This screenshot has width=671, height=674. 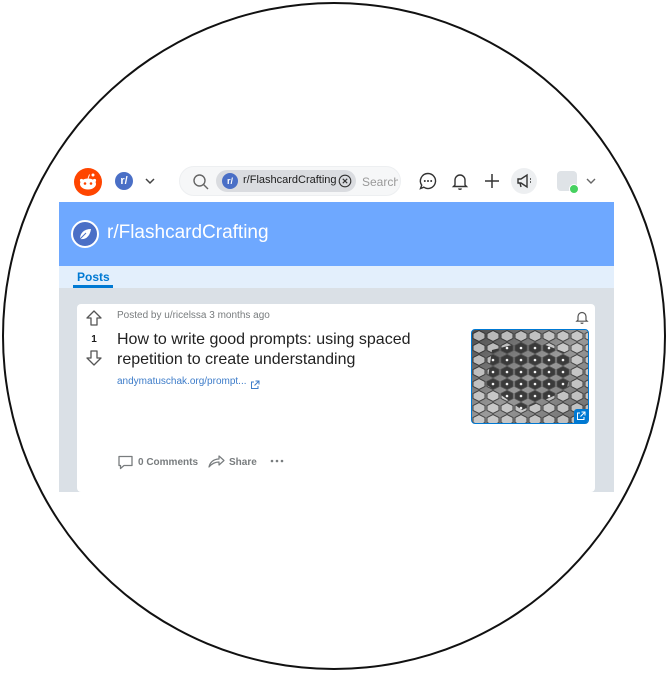 What do you see at coordinates (85, 234) in the screenshot?
I see `community-leaf-icon` at bounding box center [85, 234].